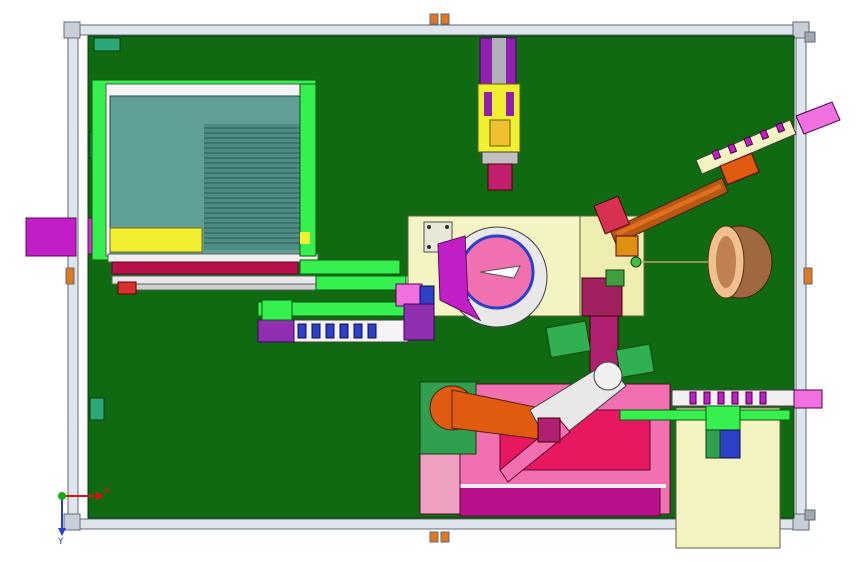 This screenshot has width=867, height=562. Describe the element at coordinates (713, 444) in the screenshot. I see `br-motor-green` at that location.